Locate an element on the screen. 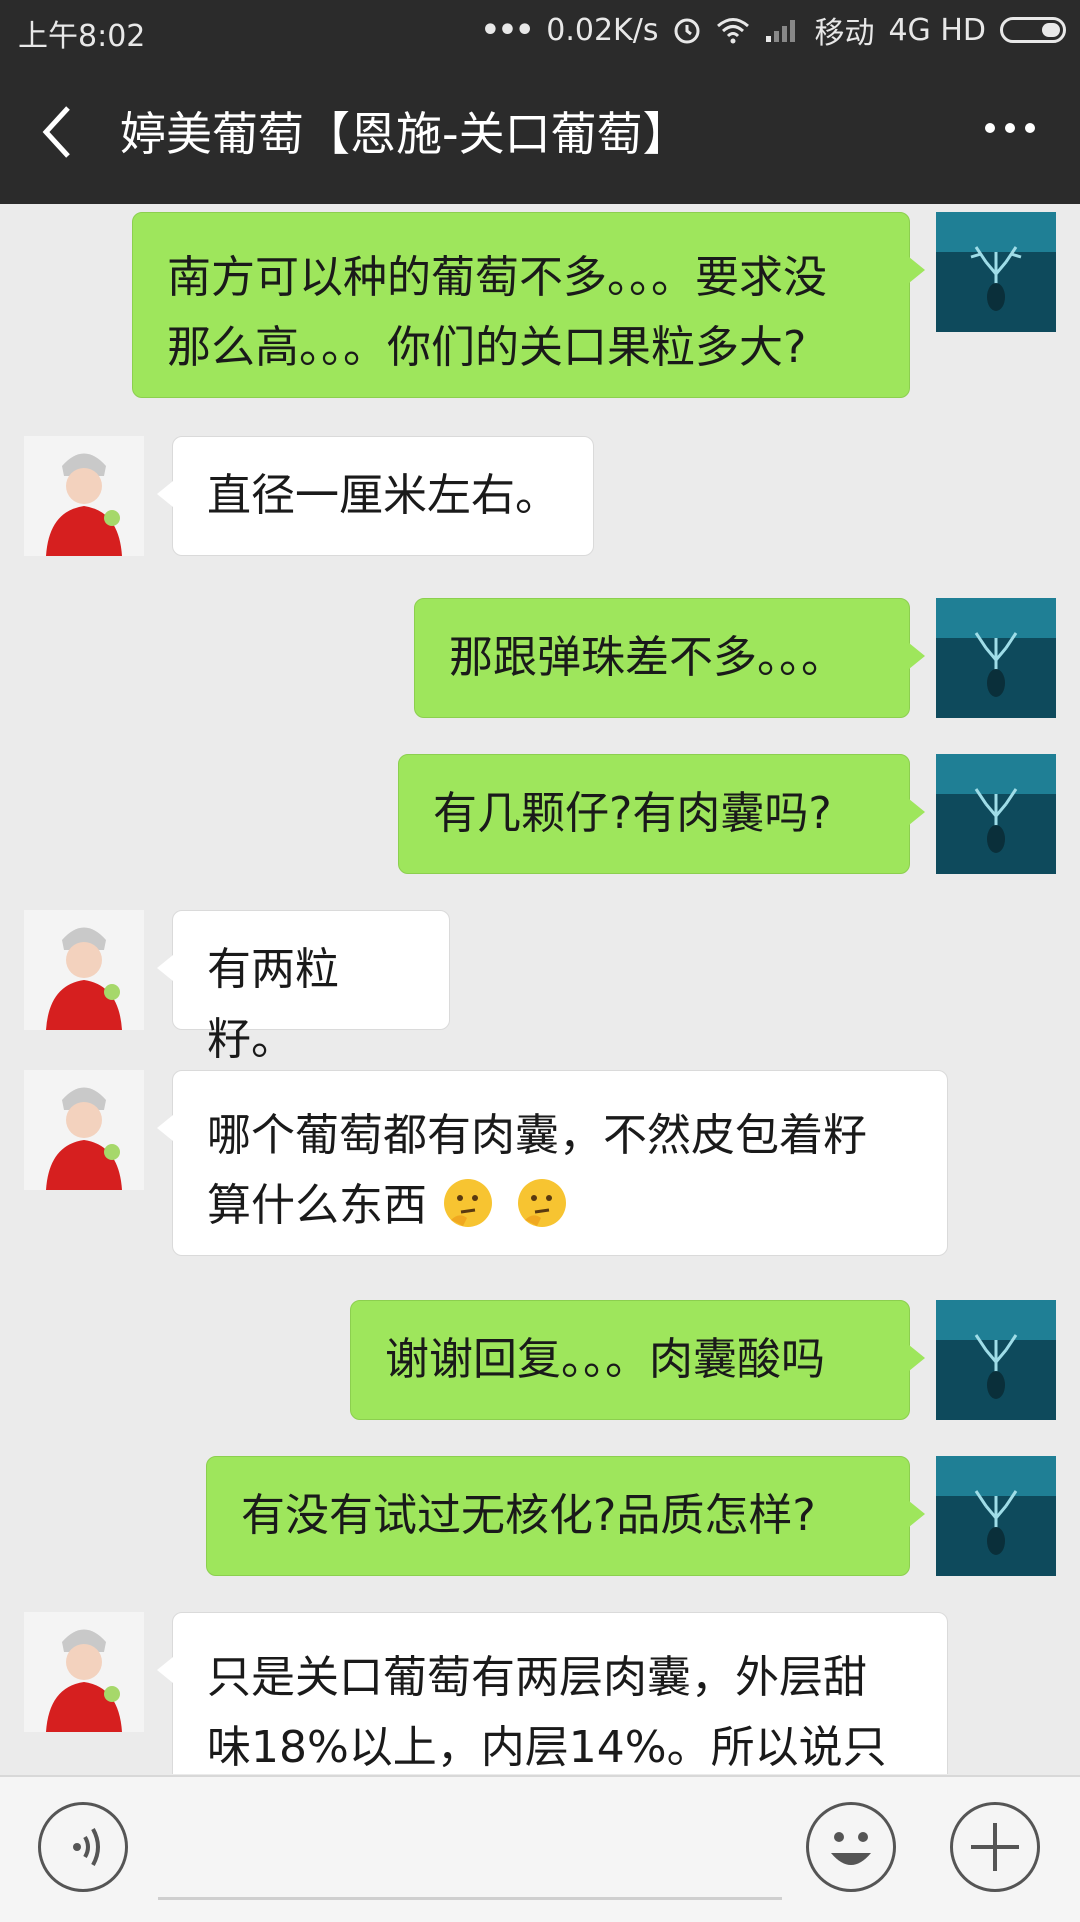 The image size is (1080, 1922). chat-header: 婷美葡萄【恩施-关口葡萄】 is located at coordinates (540, 132).